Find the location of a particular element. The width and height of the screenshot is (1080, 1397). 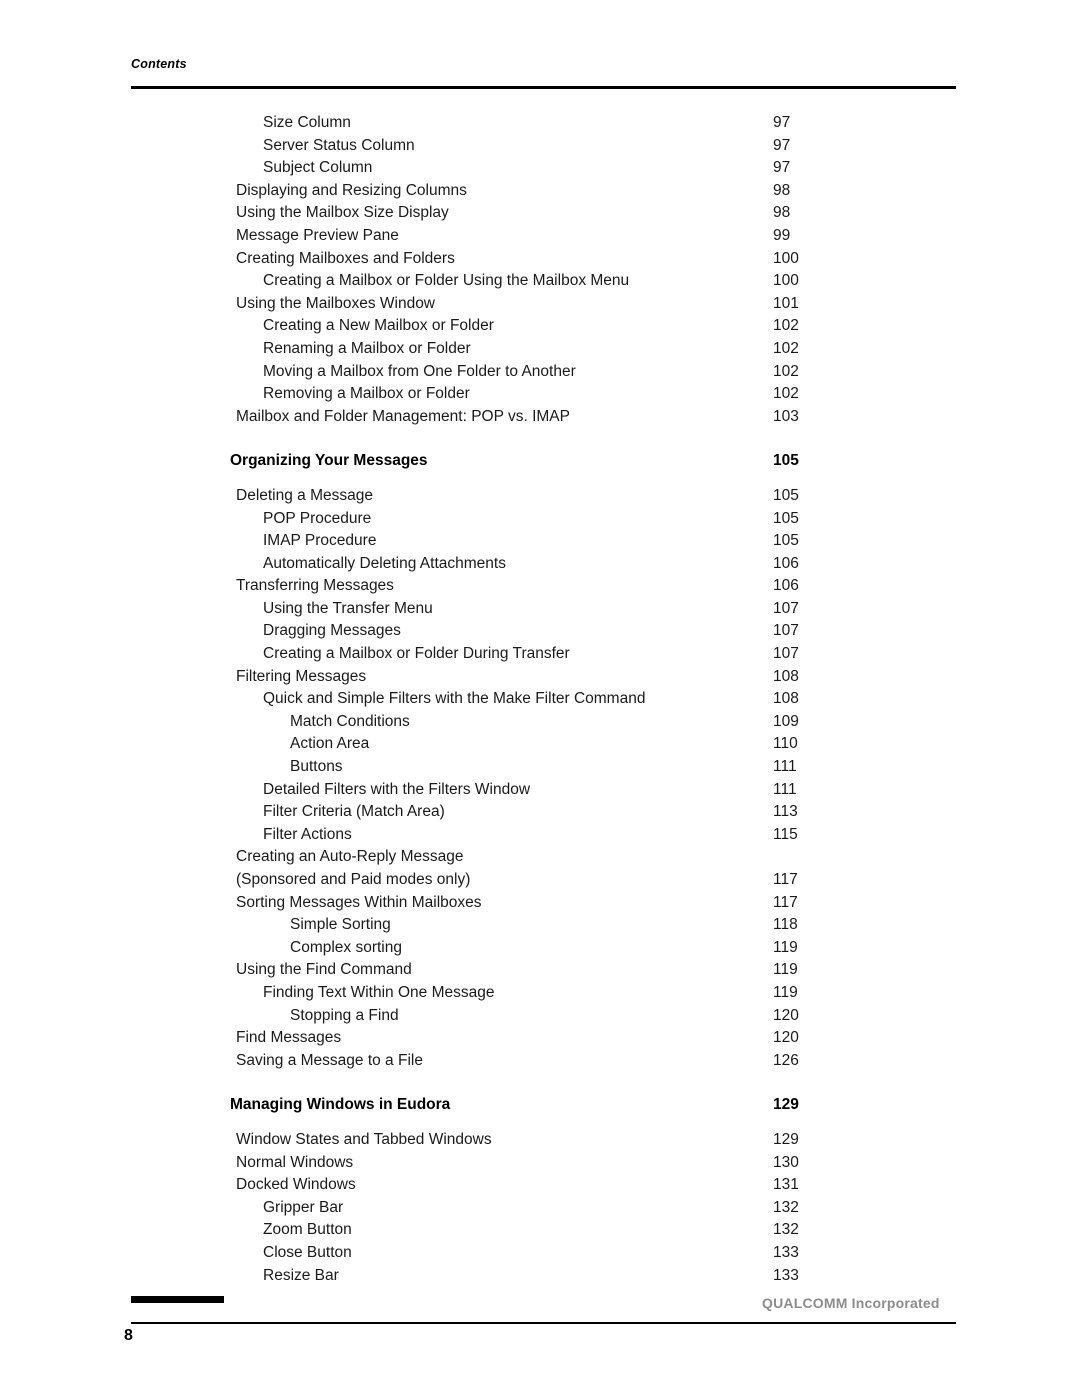

header-divider is located at coordinates (543, 87).